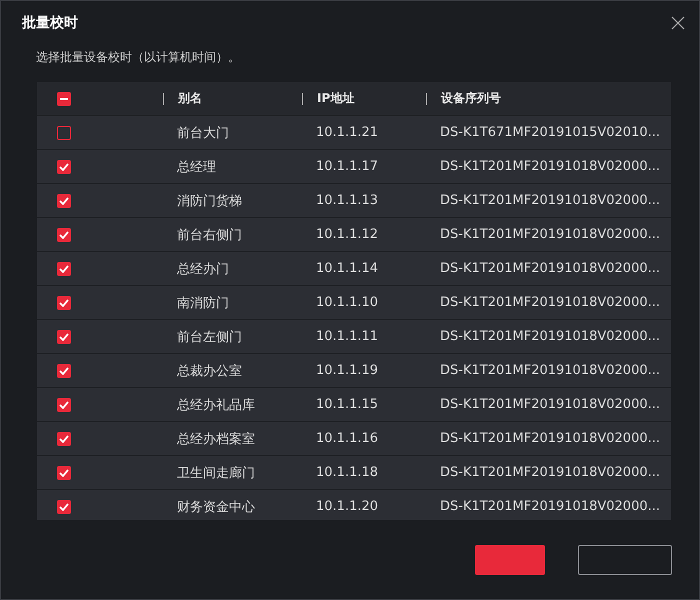 The image size is (700, 600). I want to click on table-cell-text: 10.1.1.19, so click(347, 370).